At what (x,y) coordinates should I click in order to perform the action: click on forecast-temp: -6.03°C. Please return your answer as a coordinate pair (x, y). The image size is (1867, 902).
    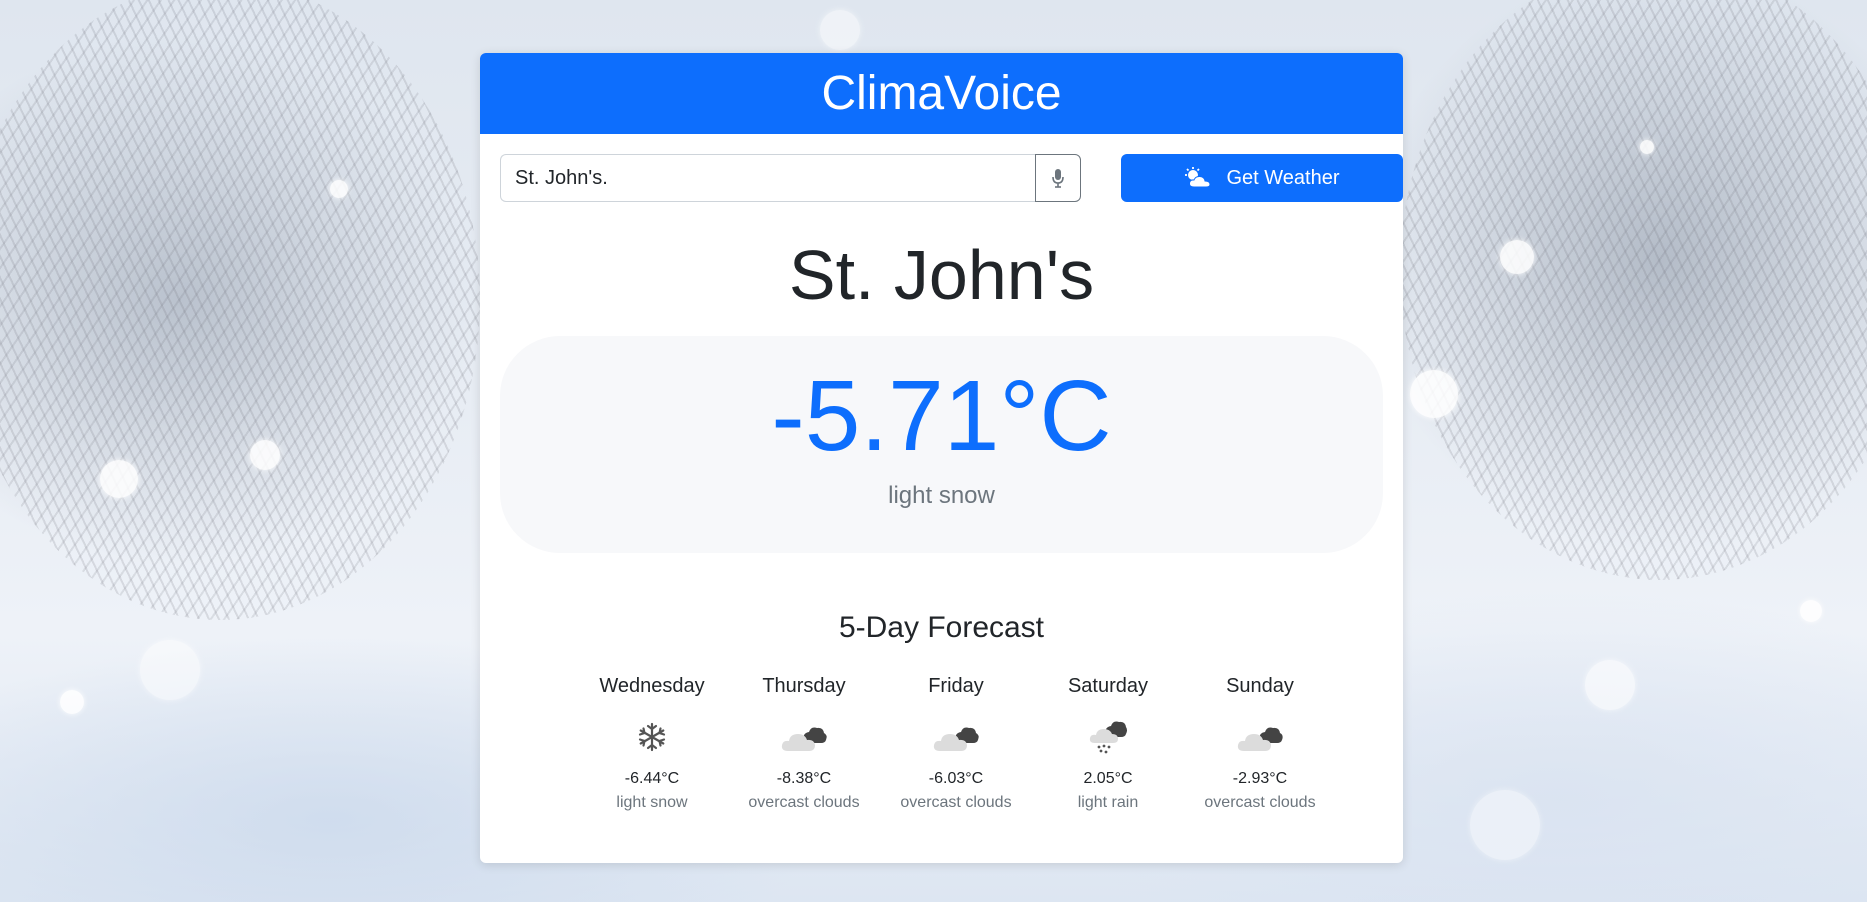
    Looking at the image, I should click on (956, 778).